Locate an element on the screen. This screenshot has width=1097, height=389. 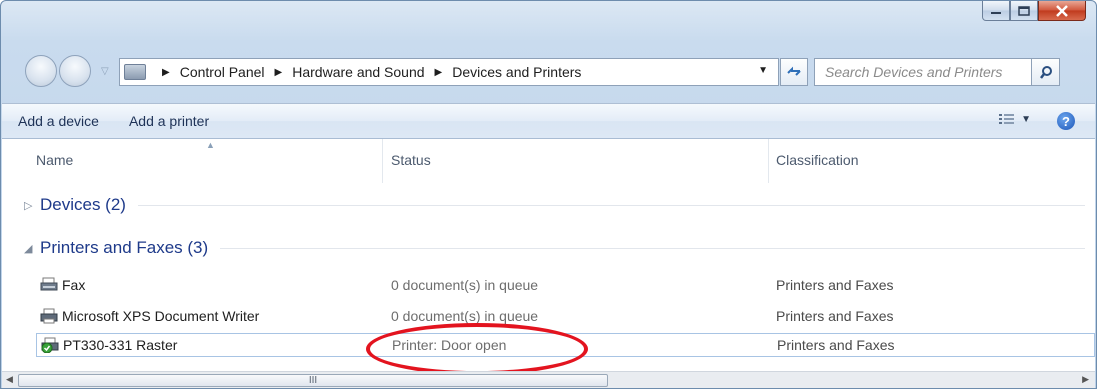
breadcrumb-control-panel: Control Panel is located at coordinates (222, 72).